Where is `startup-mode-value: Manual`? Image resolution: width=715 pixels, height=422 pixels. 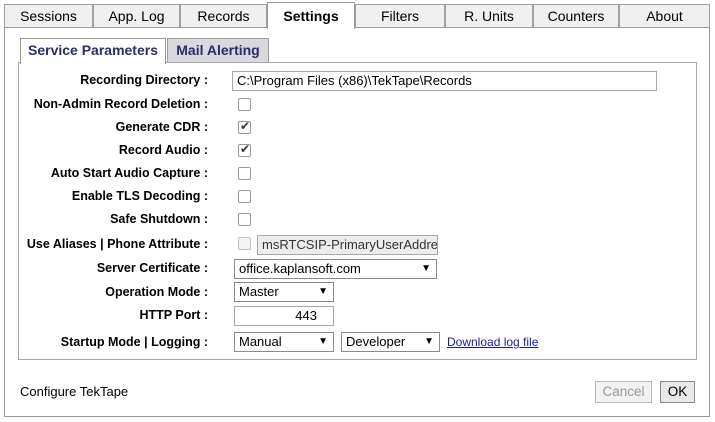 startup-mode-value: Manual is located at coordinates (260, 341).